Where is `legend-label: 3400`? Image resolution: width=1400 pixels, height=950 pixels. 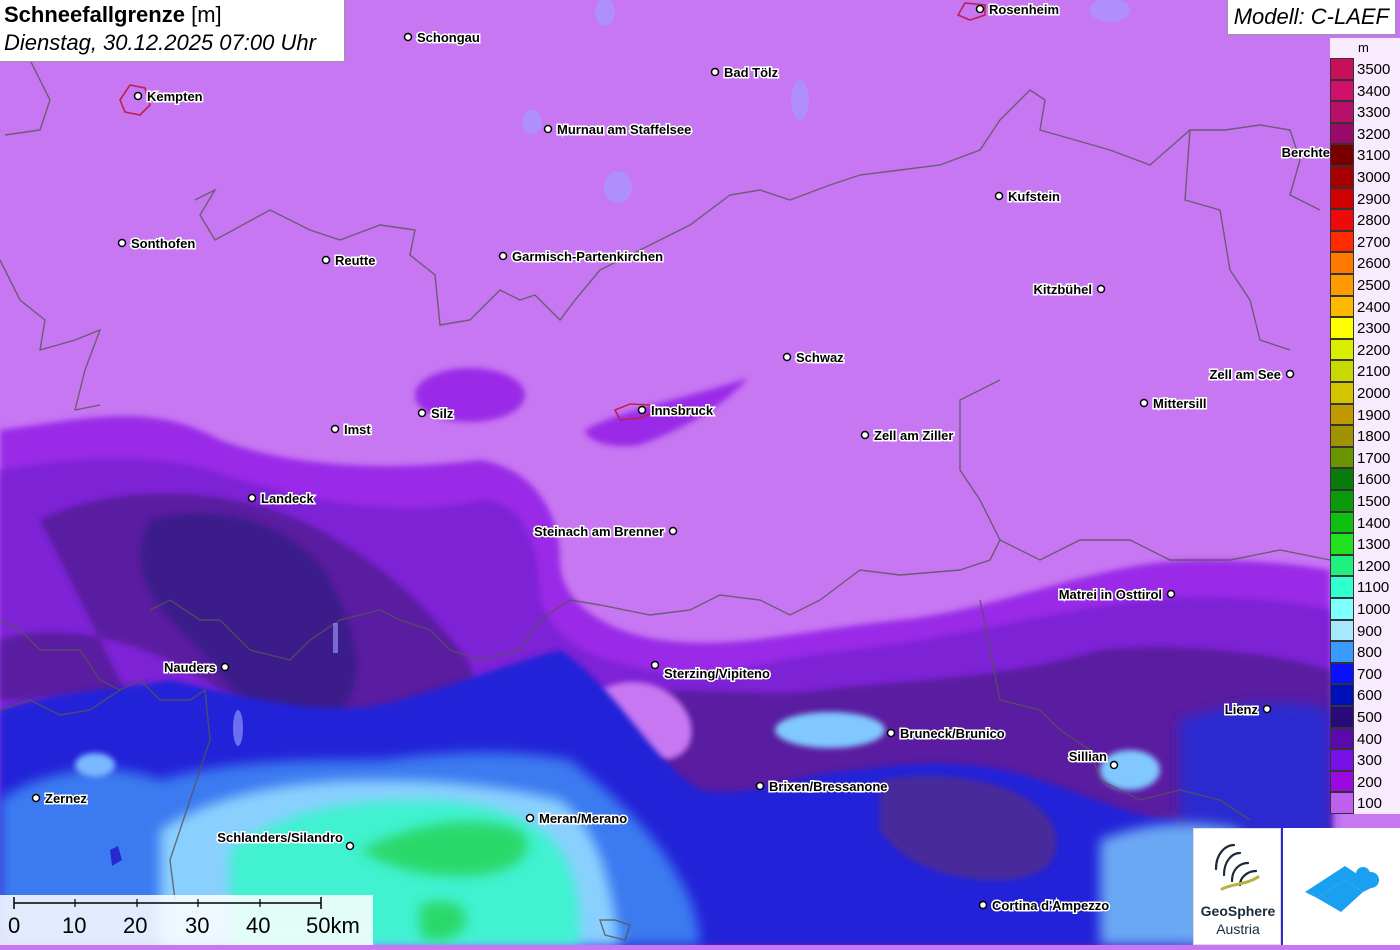
legend-label: 3400 is located at coordinates (1374, 91).